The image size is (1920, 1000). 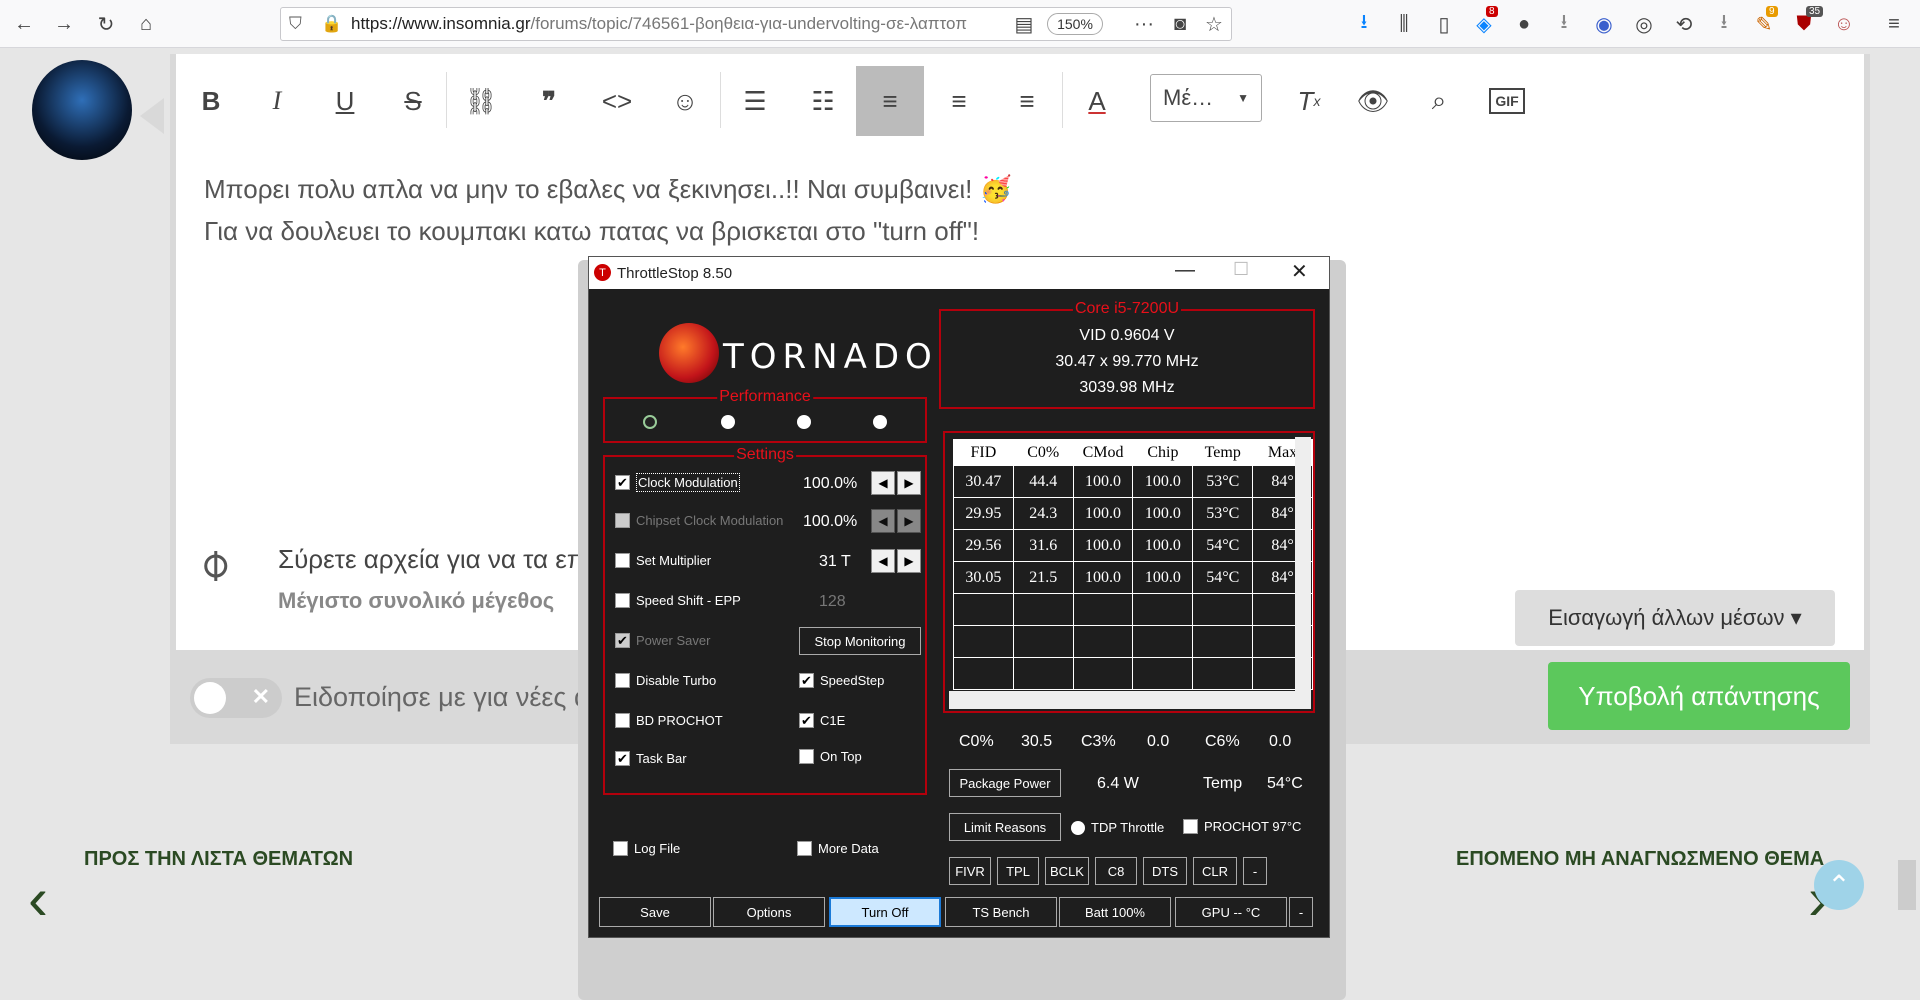 What do you see at coordinates (1144, 24) in the screenshot?
I see `more-actions-icon: ···` at bounding box center [1144, 24].